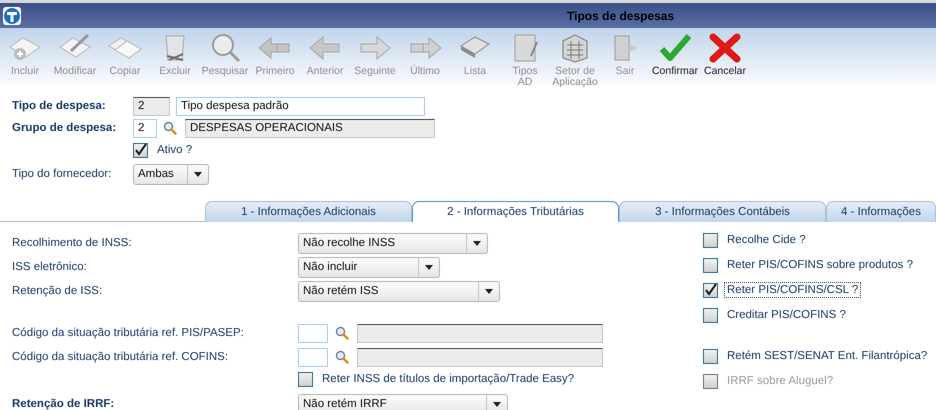 Image resolution: width=936 pixels, height=410 pixels. I want to click on toolbar-button: Confirmar, so click(675, 58).